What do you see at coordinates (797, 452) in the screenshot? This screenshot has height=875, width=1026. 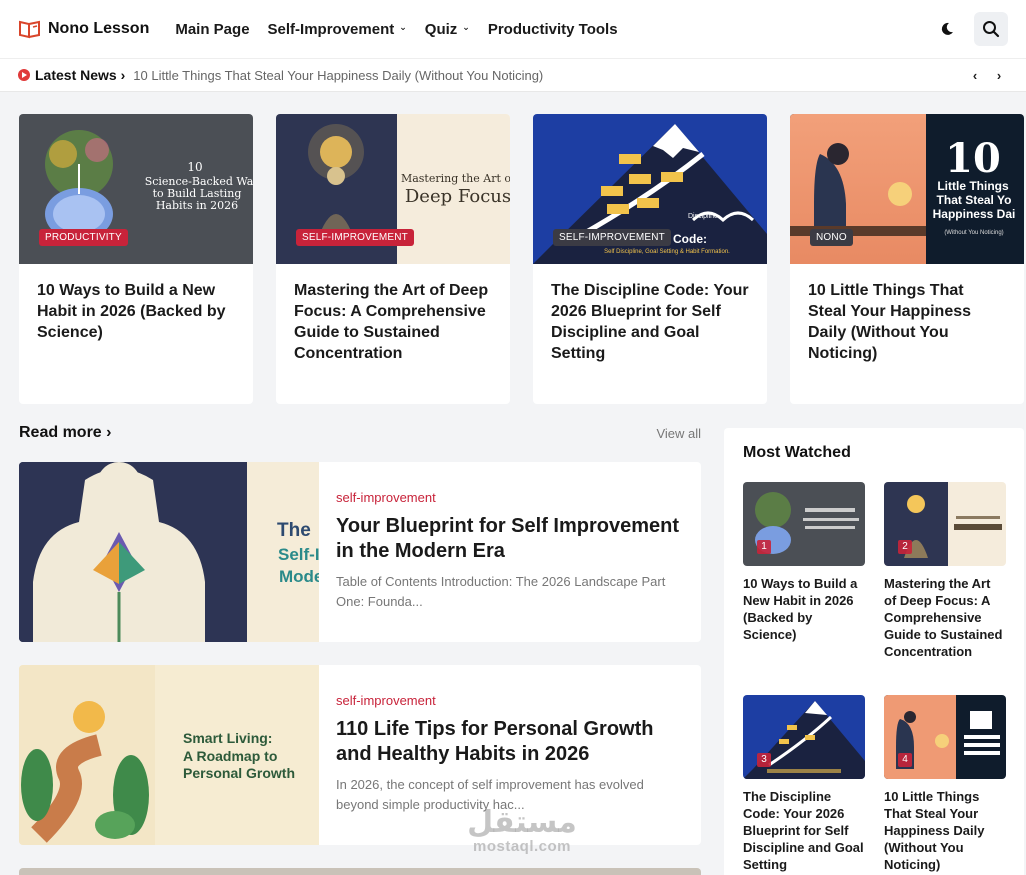 I see `widget-title: Most Watched` at bounding box center [797, 452].